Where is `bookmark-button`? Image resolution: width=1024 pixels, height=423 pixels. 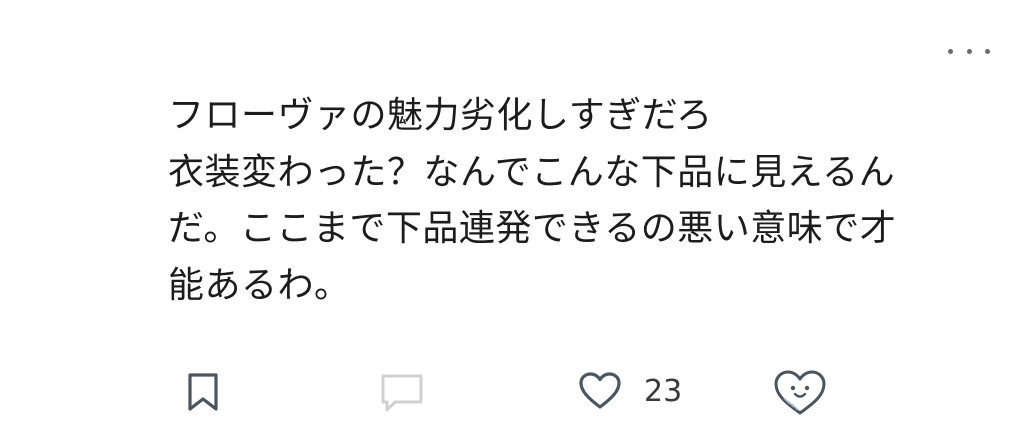 bookmark-button is located at coordinates (203, 392).